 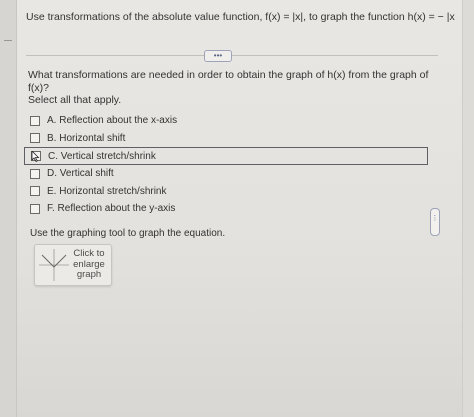 I want to click on option-c: C. Vertical stretch/shrink, so click(x=226, y=156).